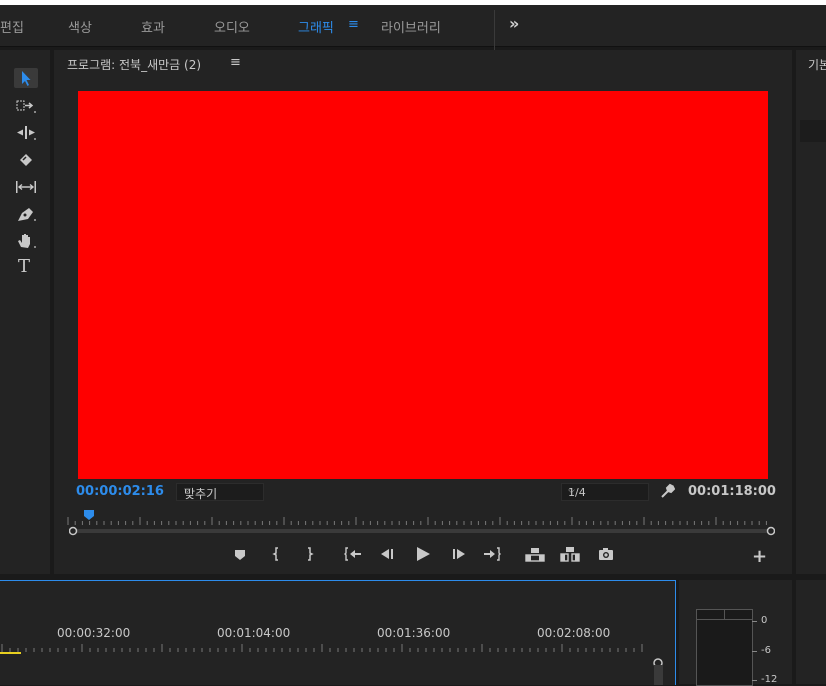 The height and width of the screenshot is (686, 826). I want to click on timeline-timecode-4: 00:02:08:00, so click(574, 633).